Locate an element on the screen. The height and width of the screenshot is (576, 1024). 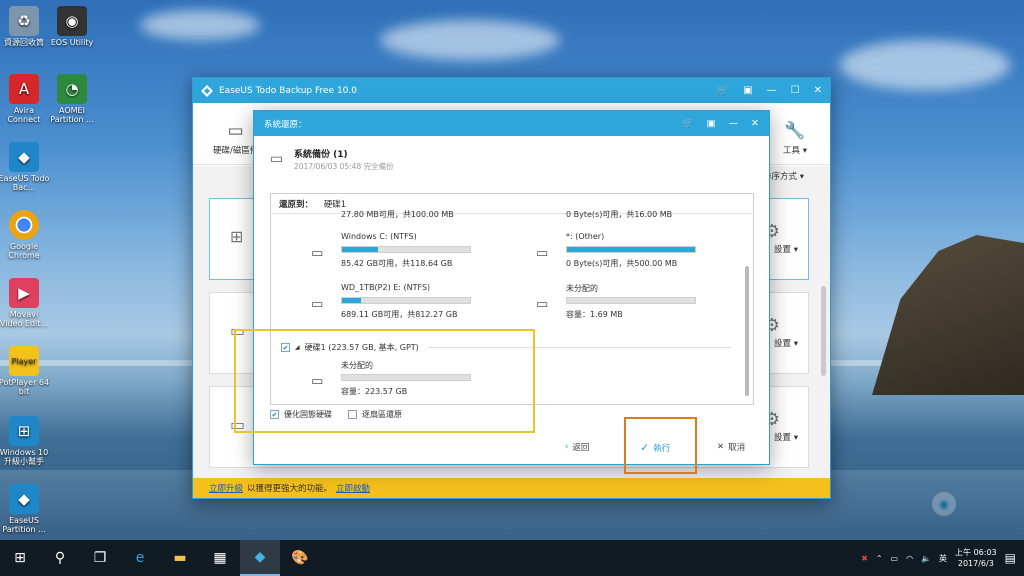
desktop-icon-eos-utility: ◉ EOS Utility is located at coordinates (72, 26).